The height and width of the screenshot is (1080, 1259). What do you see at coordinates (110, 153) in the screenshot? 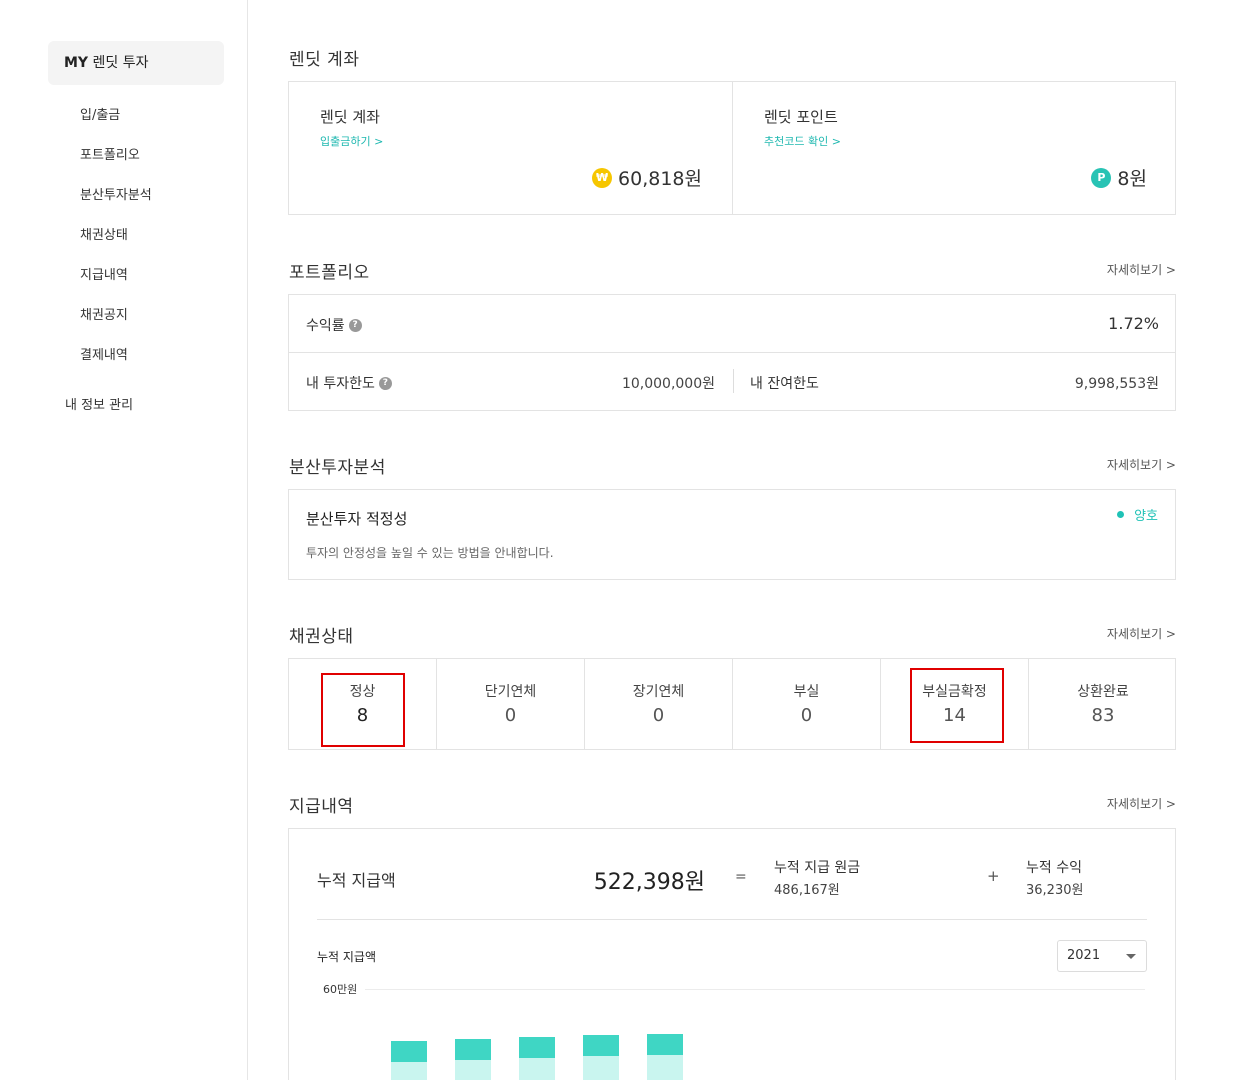
I see `sidebar-item-portfolio: 포트폴리오` at bounding box center [110, 153].